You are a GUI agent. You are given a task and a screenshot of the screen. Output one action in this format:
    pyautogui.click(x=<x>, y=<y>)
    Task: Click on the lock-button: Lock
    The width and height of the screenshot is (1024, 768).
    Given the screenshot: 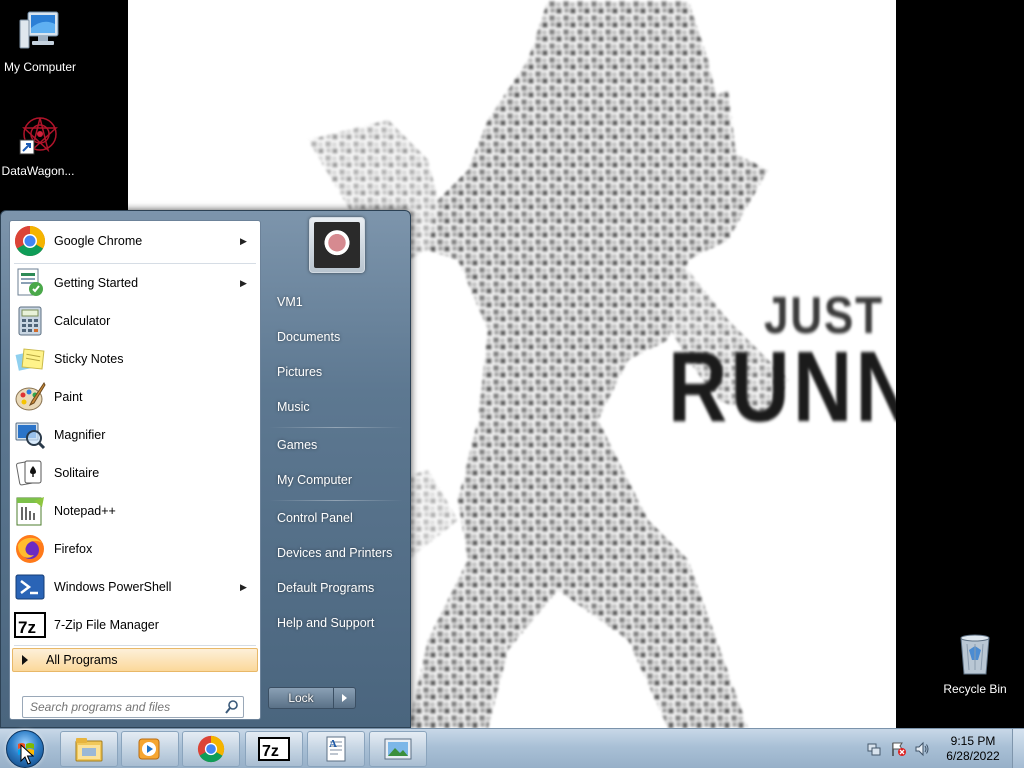 What is the action you would take?
    pyautogui.click(x=301, y=698)
    